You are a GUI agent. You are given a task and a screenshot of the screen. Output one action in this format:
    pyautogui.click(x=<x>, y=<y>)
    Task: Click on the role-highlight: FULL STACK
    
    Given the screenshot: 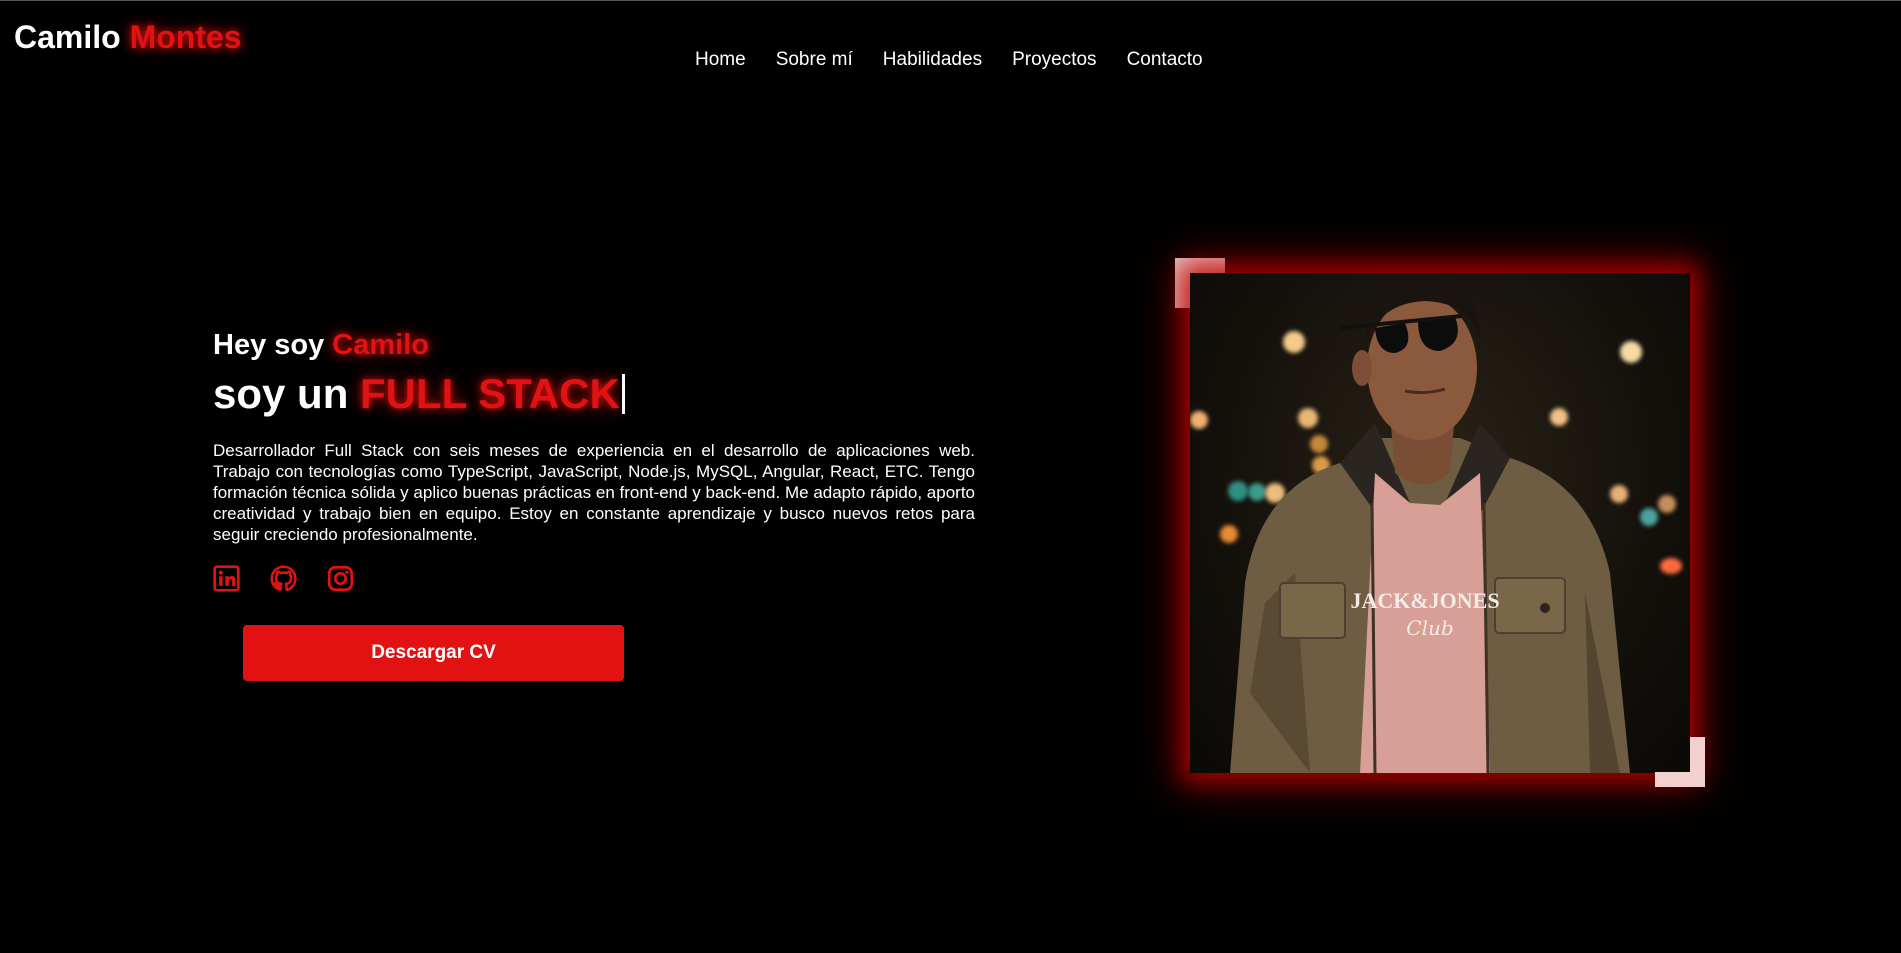 What is the action you would take?
    pyautogui.click(x=490, y=393)
    